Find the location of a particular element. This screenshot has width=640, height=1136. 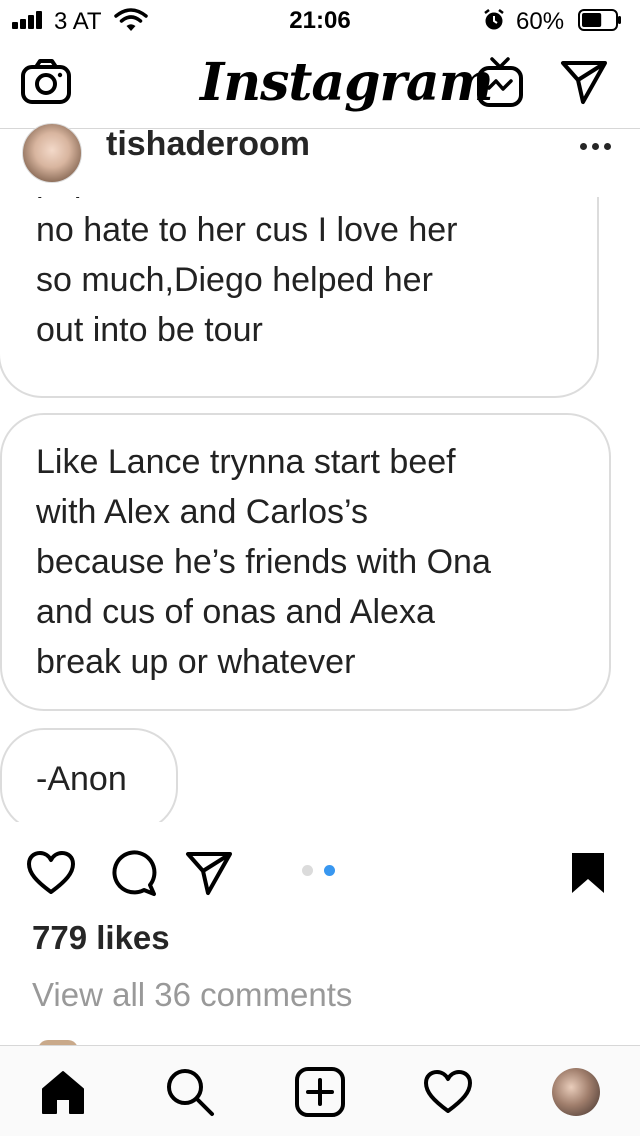

likes-count: 779 likes is located at coordinates (101, 938).